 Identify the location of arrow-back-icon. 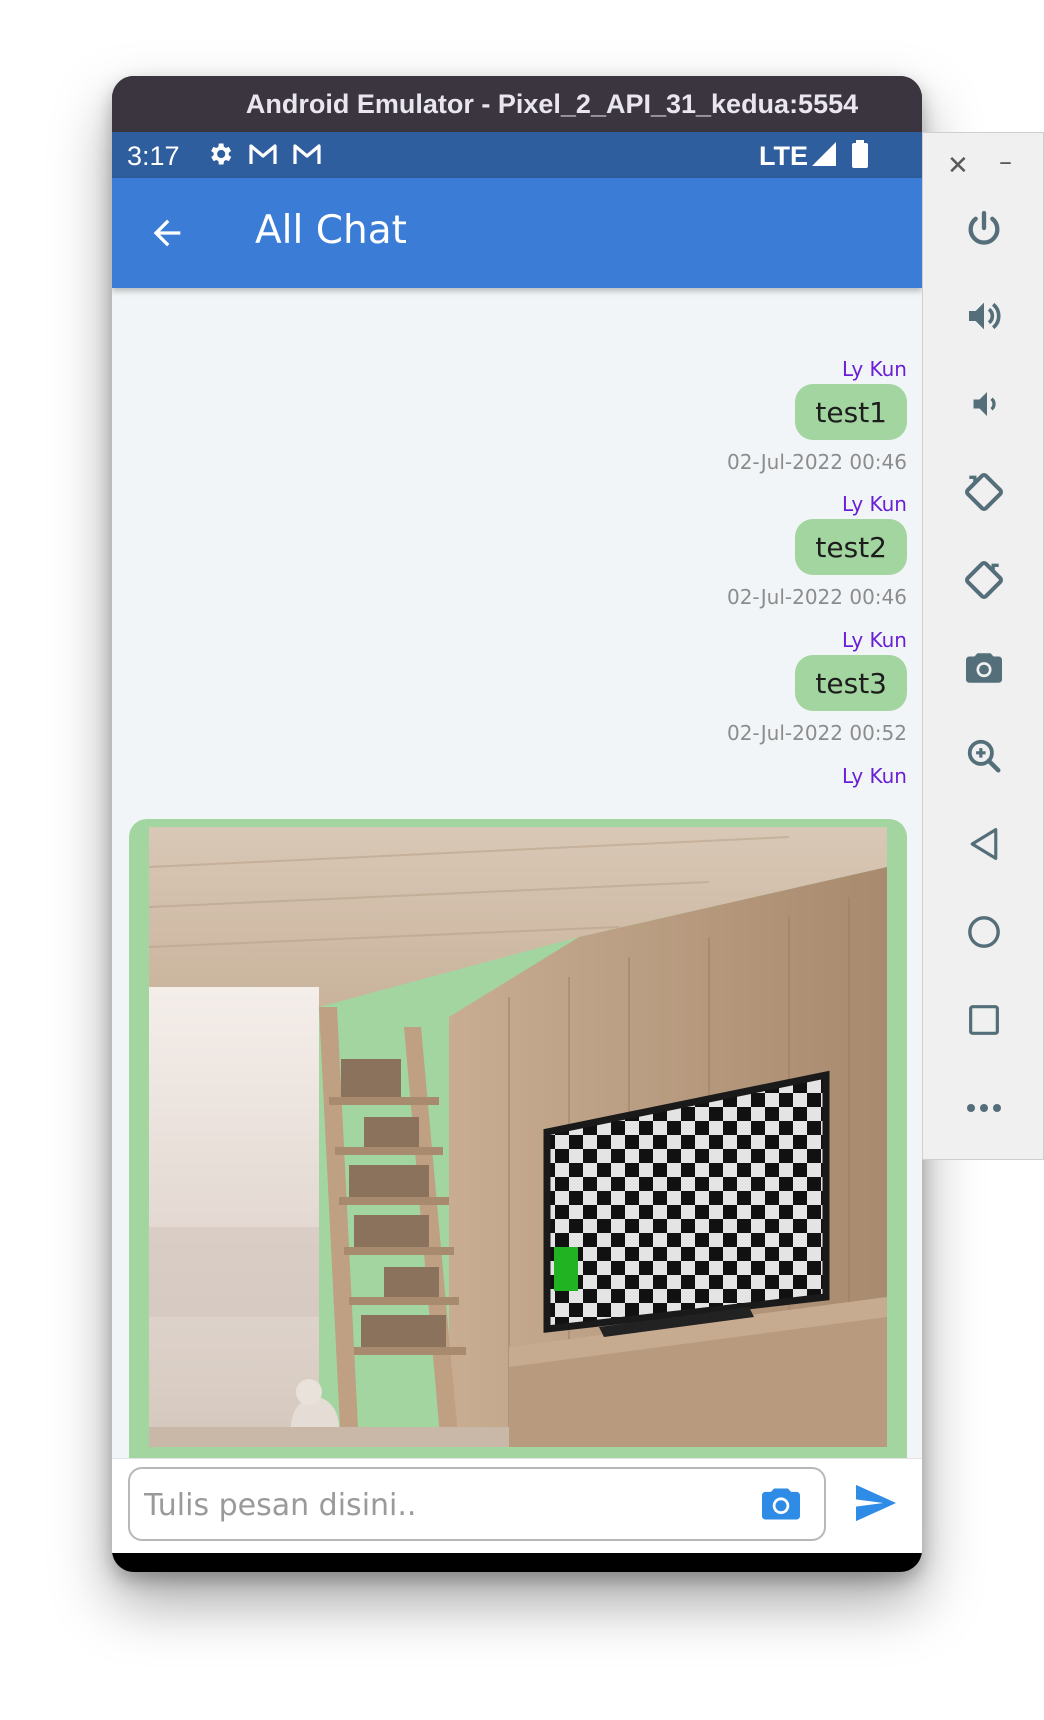
(167, 235).